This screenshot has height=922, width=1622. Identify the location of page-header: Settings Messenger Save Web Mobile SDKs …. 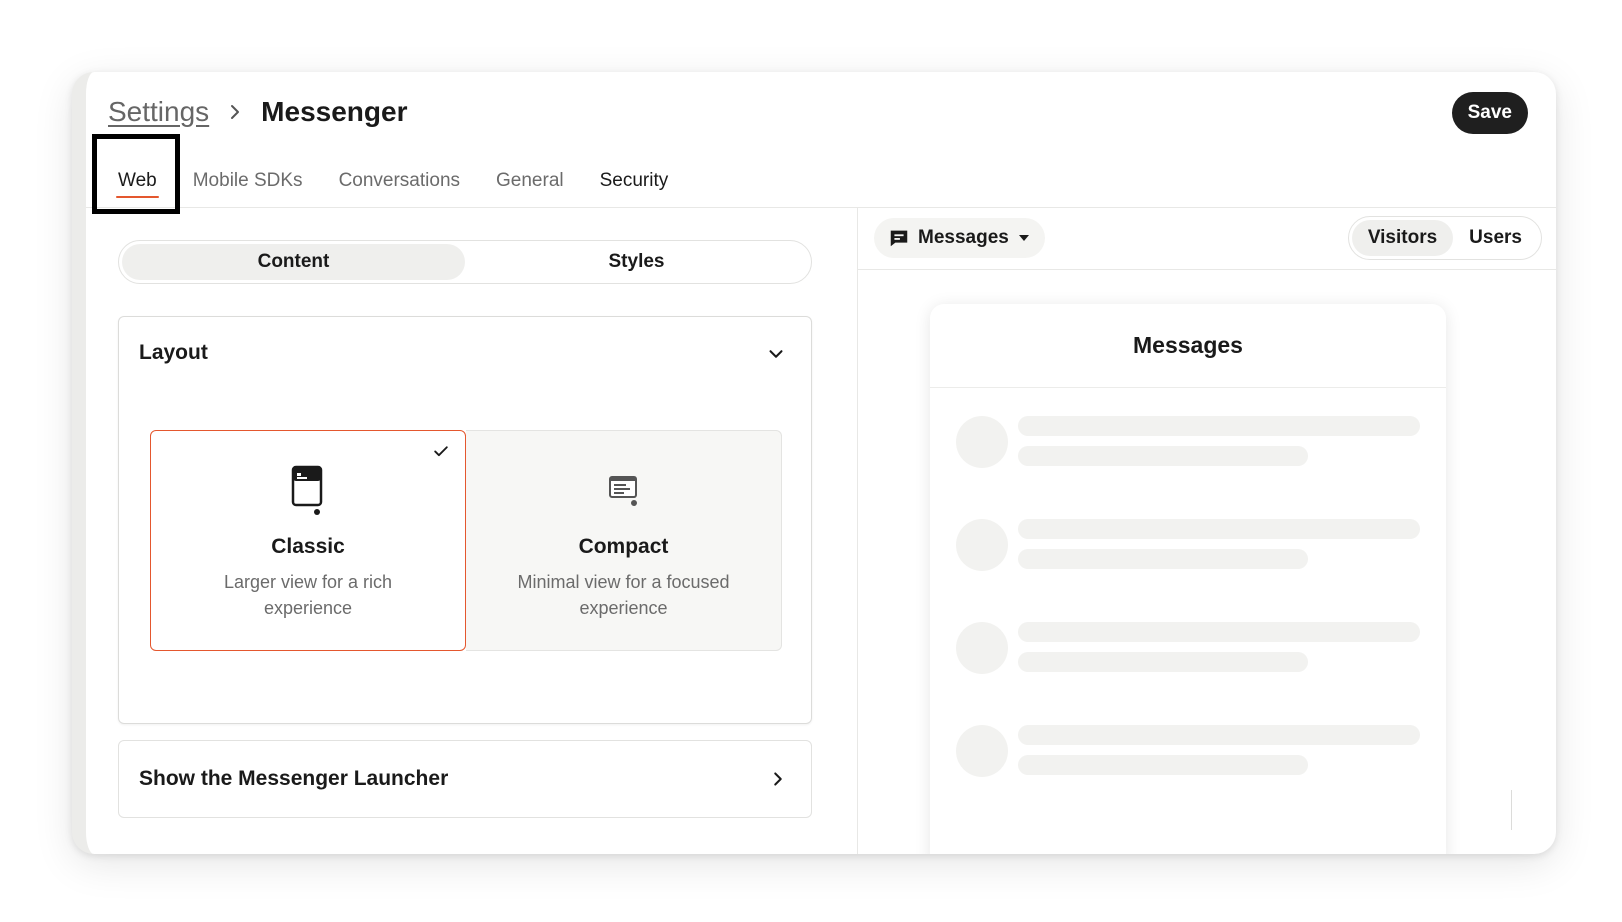
(821, 143).